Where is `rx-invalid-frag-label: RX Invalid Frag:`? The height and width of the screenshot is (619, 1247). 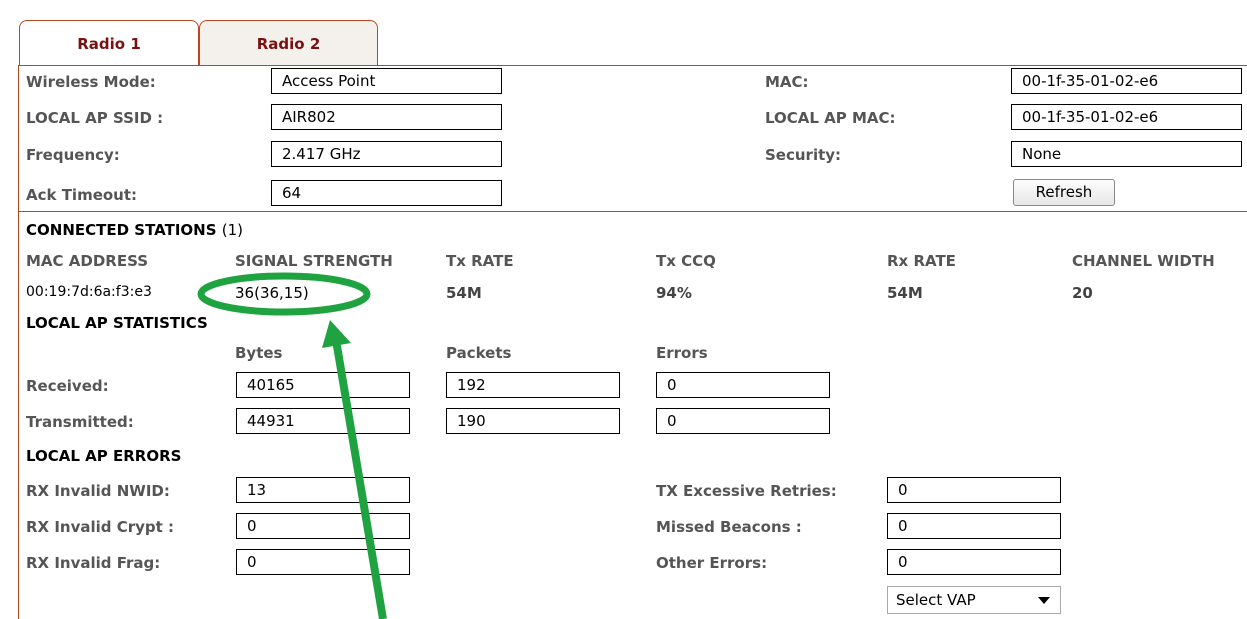
rx-invalid-frag-label: RX Invalid Frag: is located at coordinates (93, 563).